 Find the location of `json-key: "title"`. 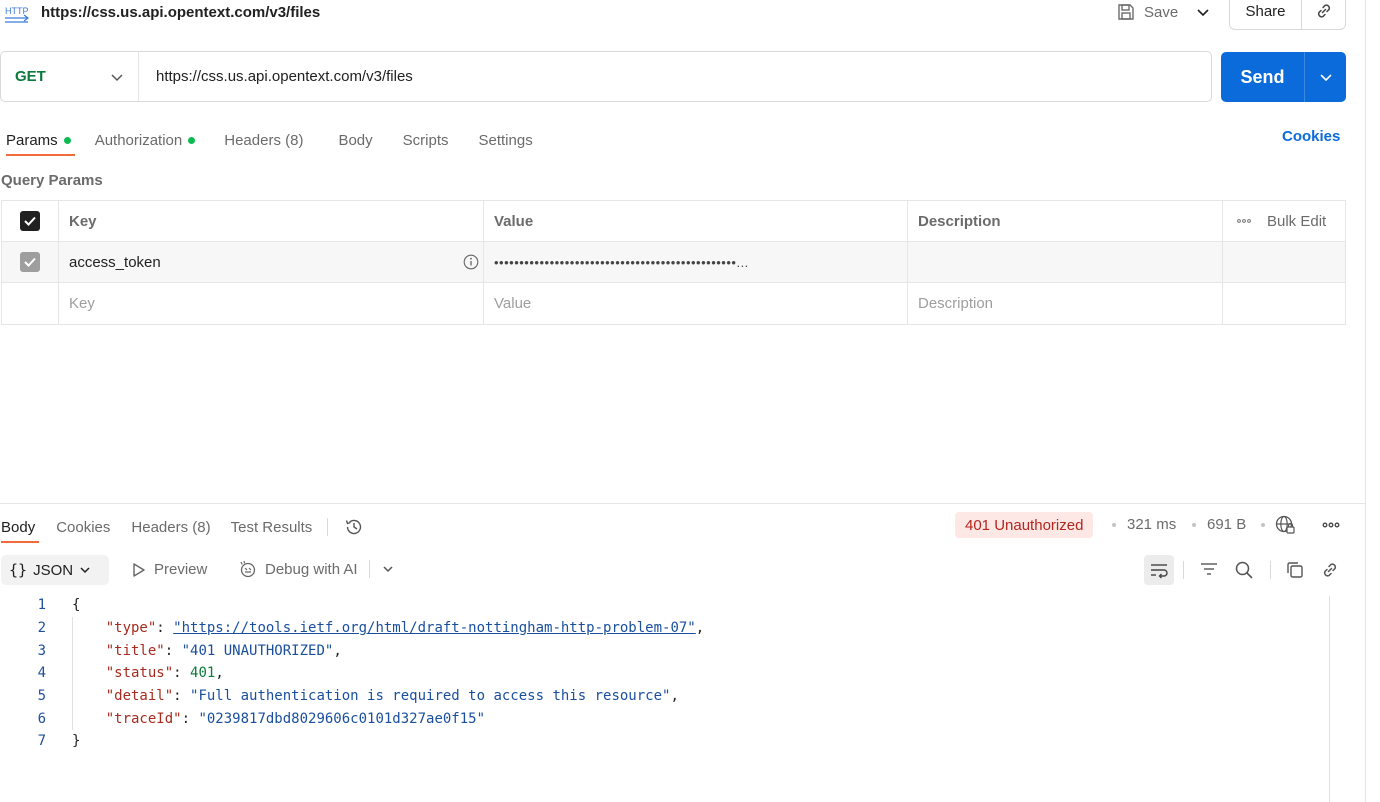

json-key: "title" is located at coordinates (135, 650).